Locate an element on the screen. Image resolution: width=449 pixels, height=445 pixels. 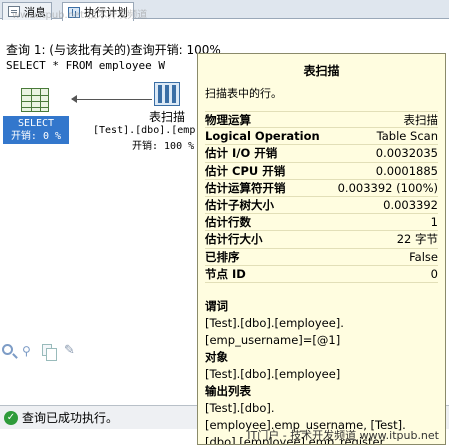
tooltip-property-row: 估计 I/O 开销 0.0032035 is located at coordinates (321, 154).